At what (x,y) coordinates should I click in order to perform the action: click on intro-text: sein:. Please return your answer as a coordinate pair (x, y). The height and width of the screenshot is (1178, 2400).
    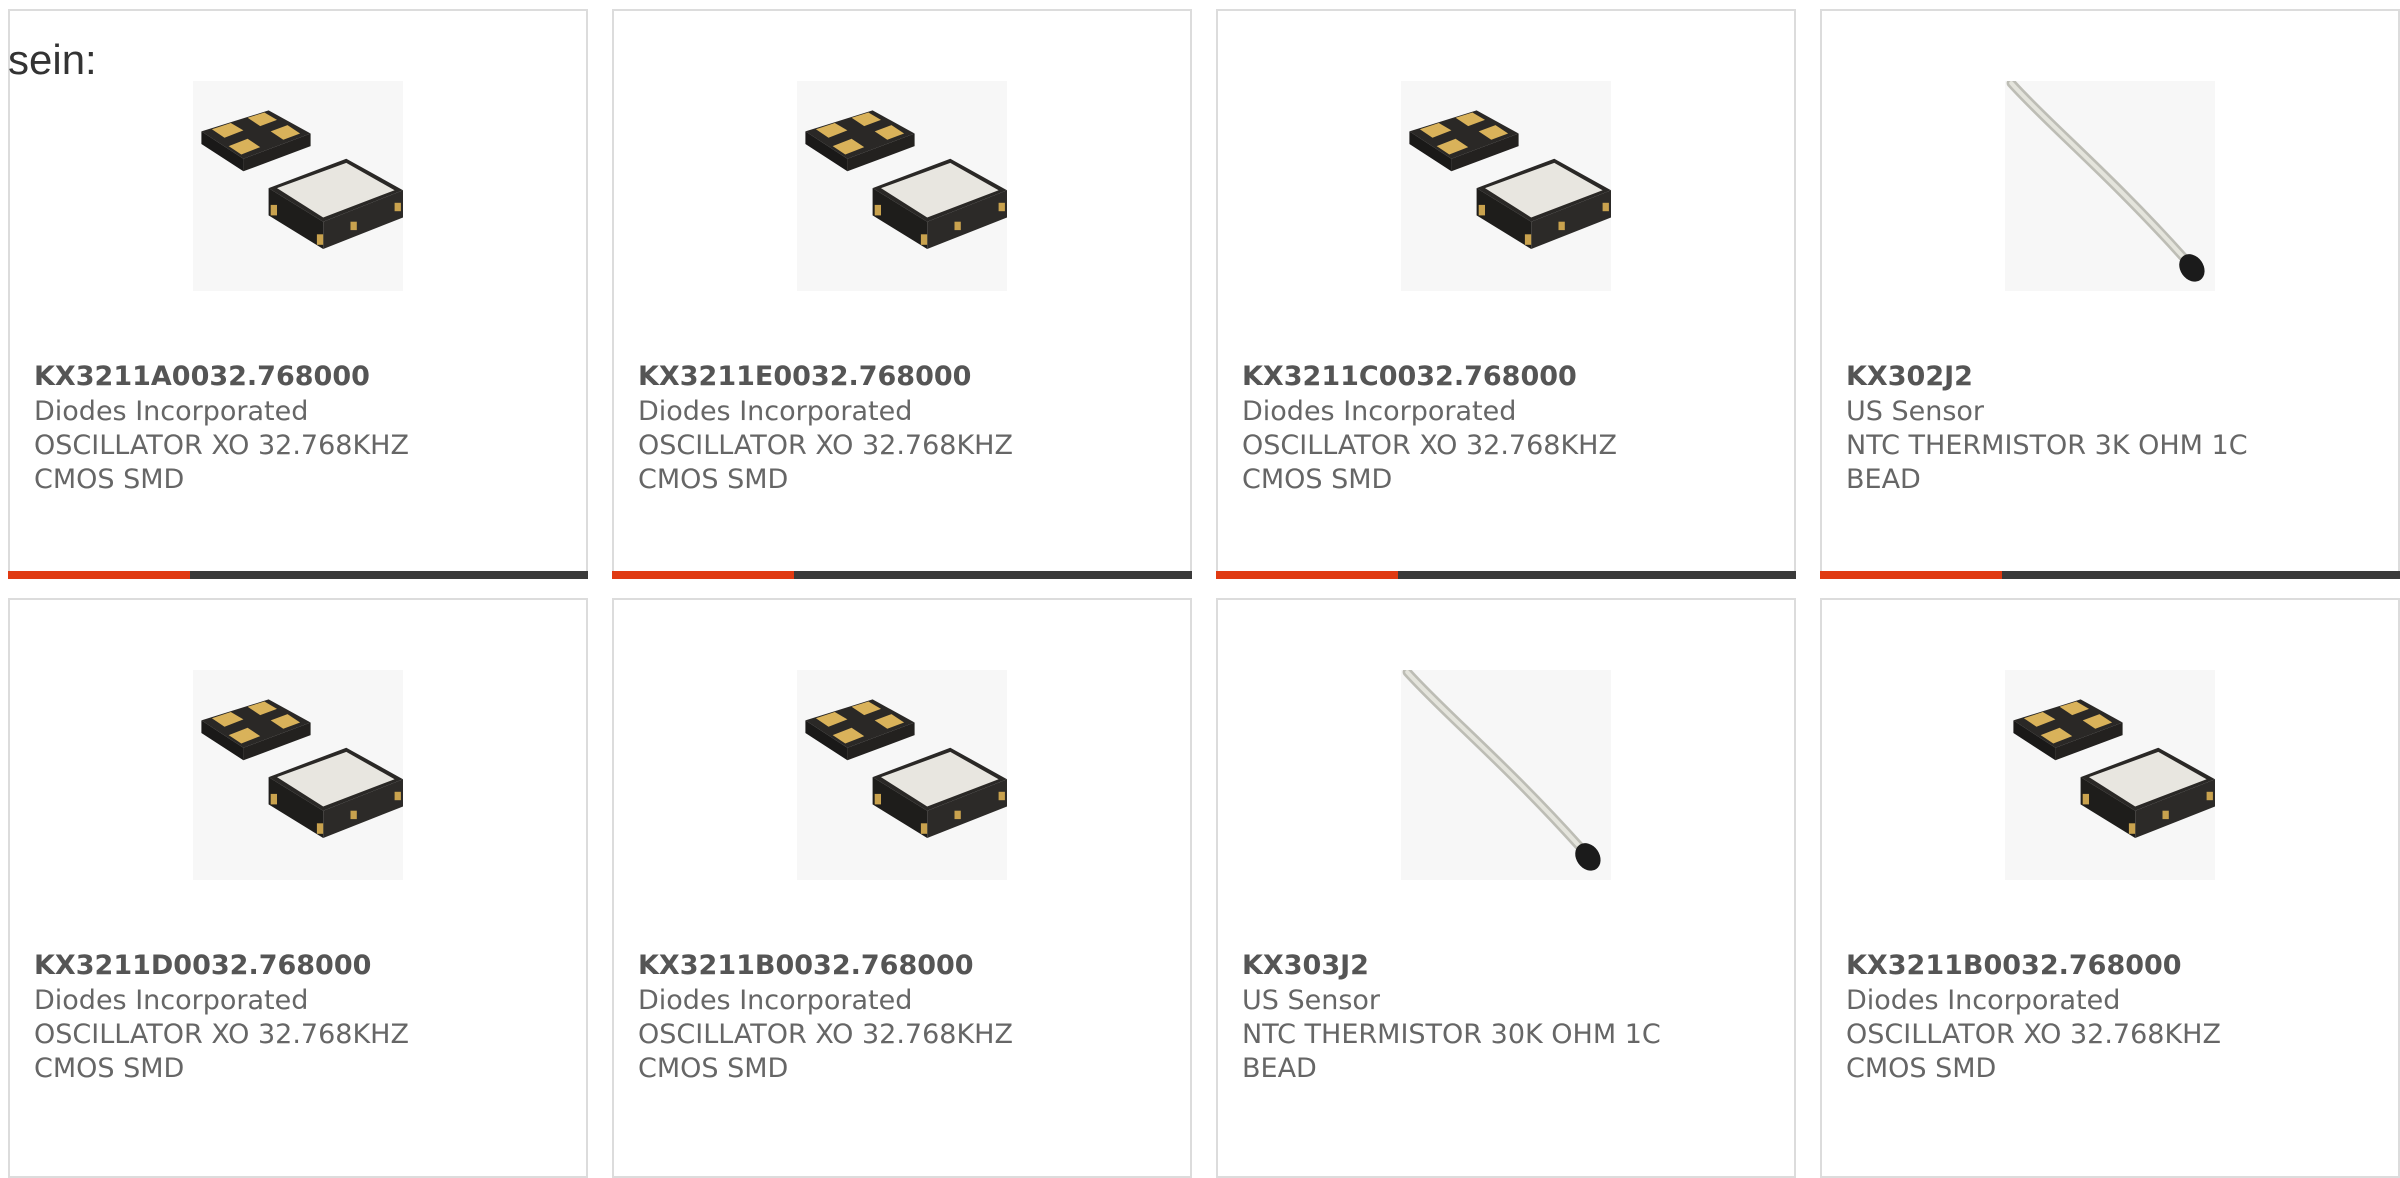
    Looking at the image, I should click on (52, 59).